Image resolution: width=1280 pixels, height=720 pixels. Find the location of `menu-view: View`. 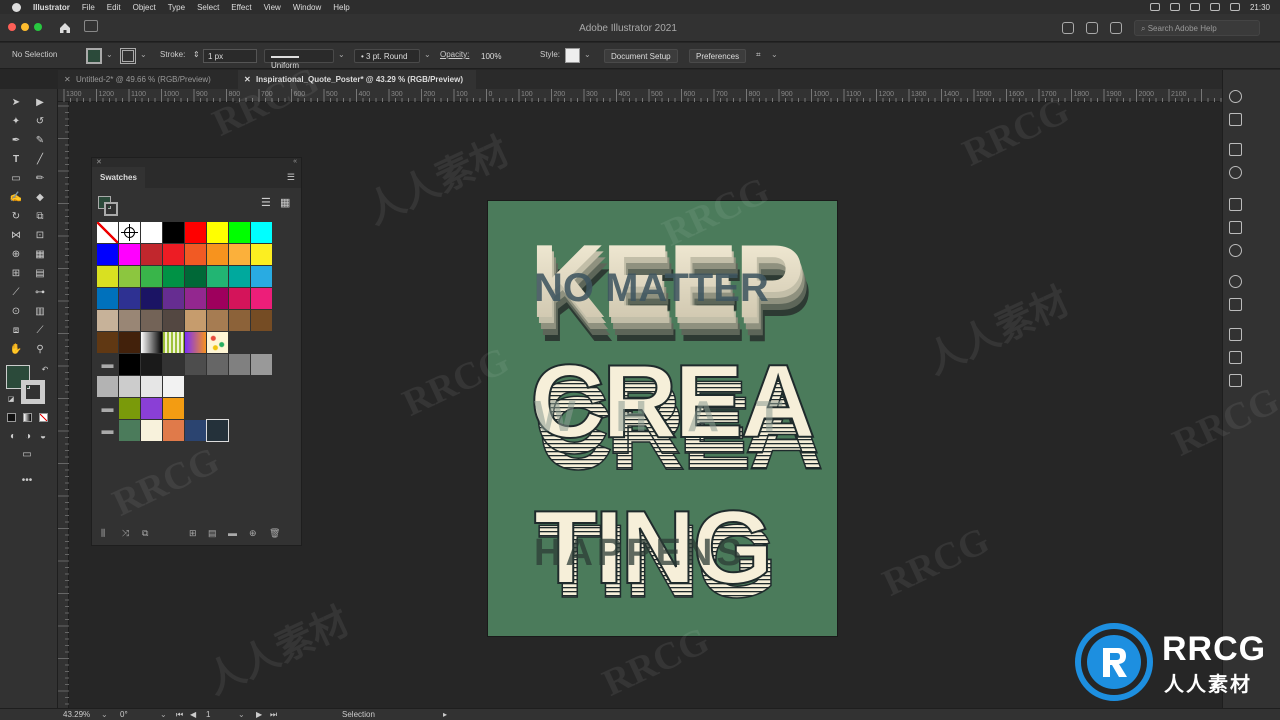

menu-view: View is located at coordinates (272, 7).